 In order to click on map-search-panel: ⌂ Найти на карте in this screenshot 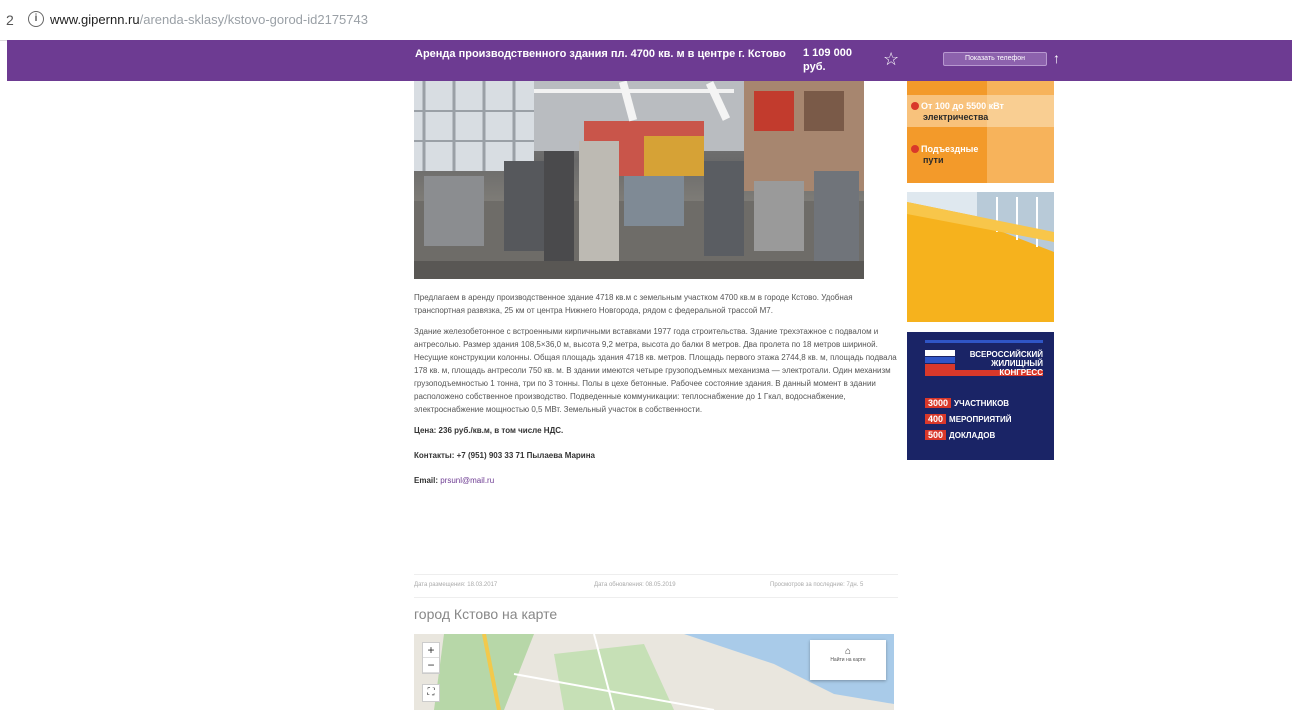, I will do `click(848, 660)`.